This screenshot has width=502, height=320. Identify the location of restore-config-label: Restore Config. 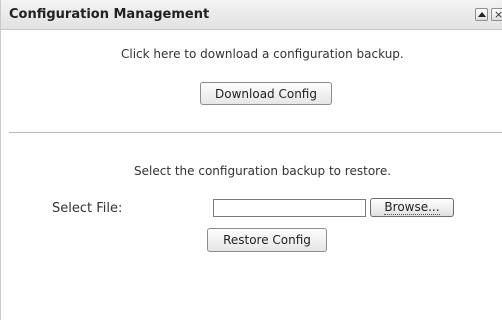
(267, 240).